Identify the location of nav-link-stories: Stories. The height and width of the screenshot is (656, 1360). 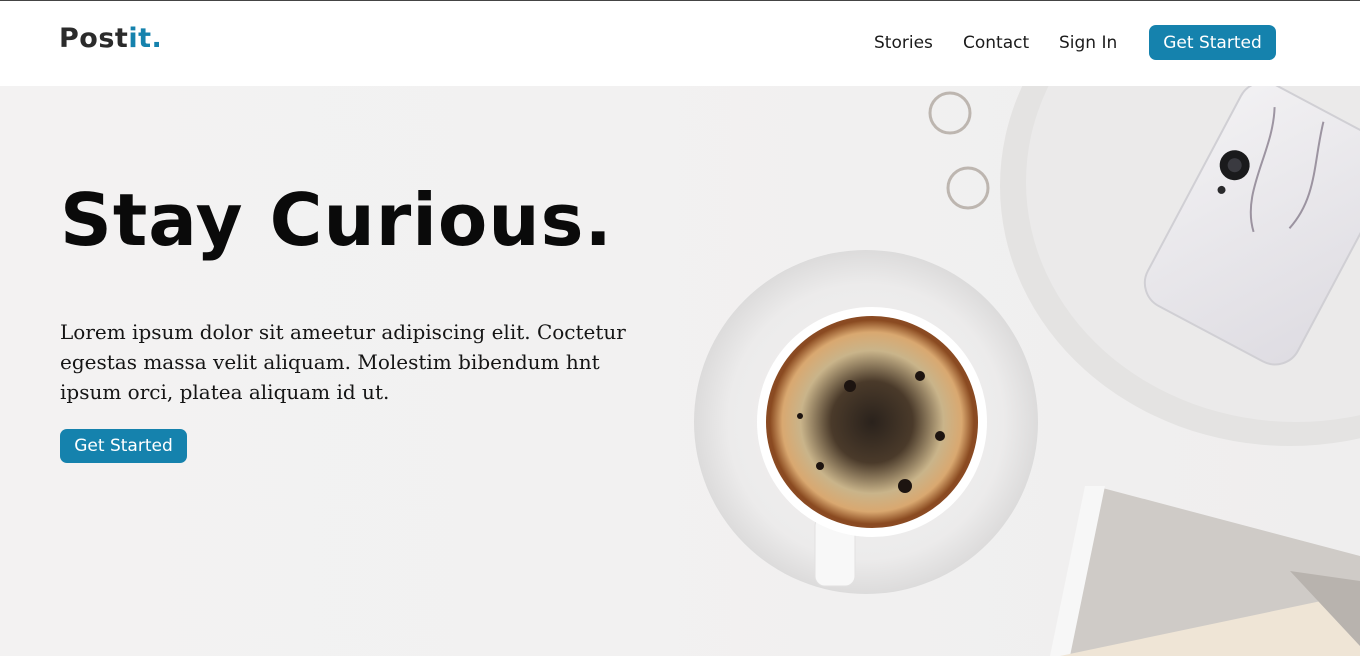
(903, 43).